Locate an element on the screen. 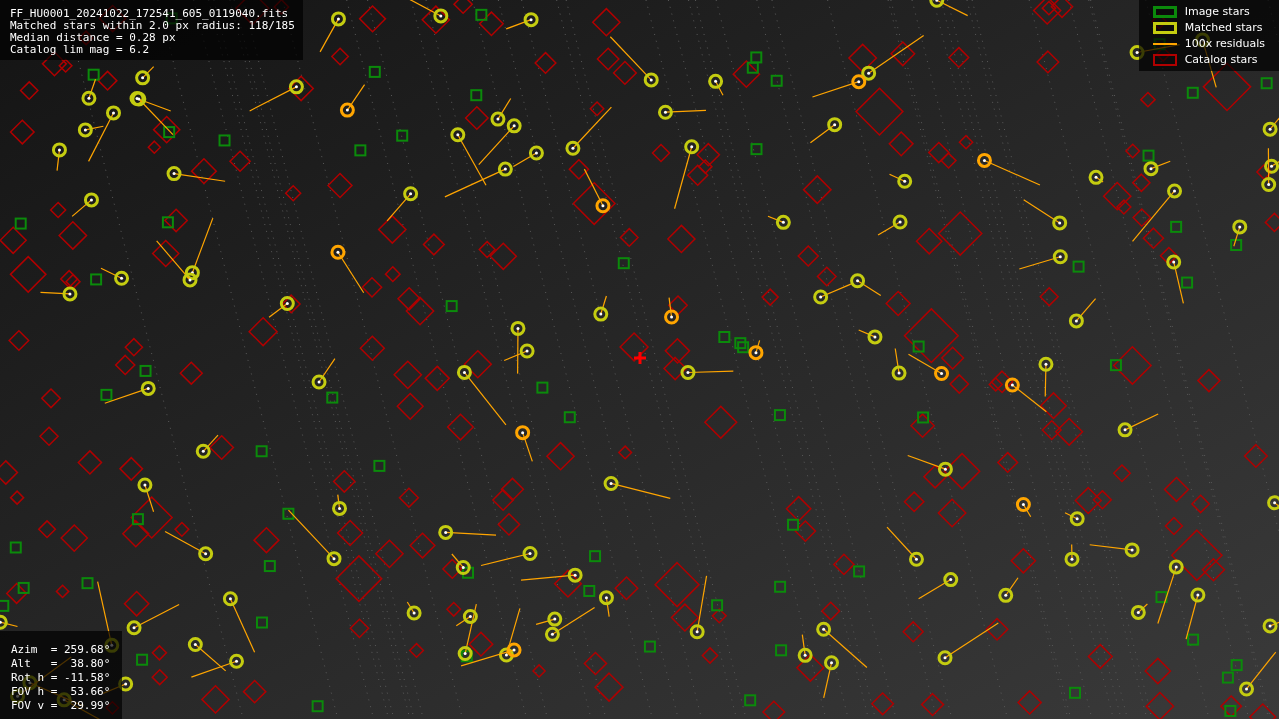 The image size is (1279, 719). info-text: FOV v = 29.99° is located at coordinates (61, 706).